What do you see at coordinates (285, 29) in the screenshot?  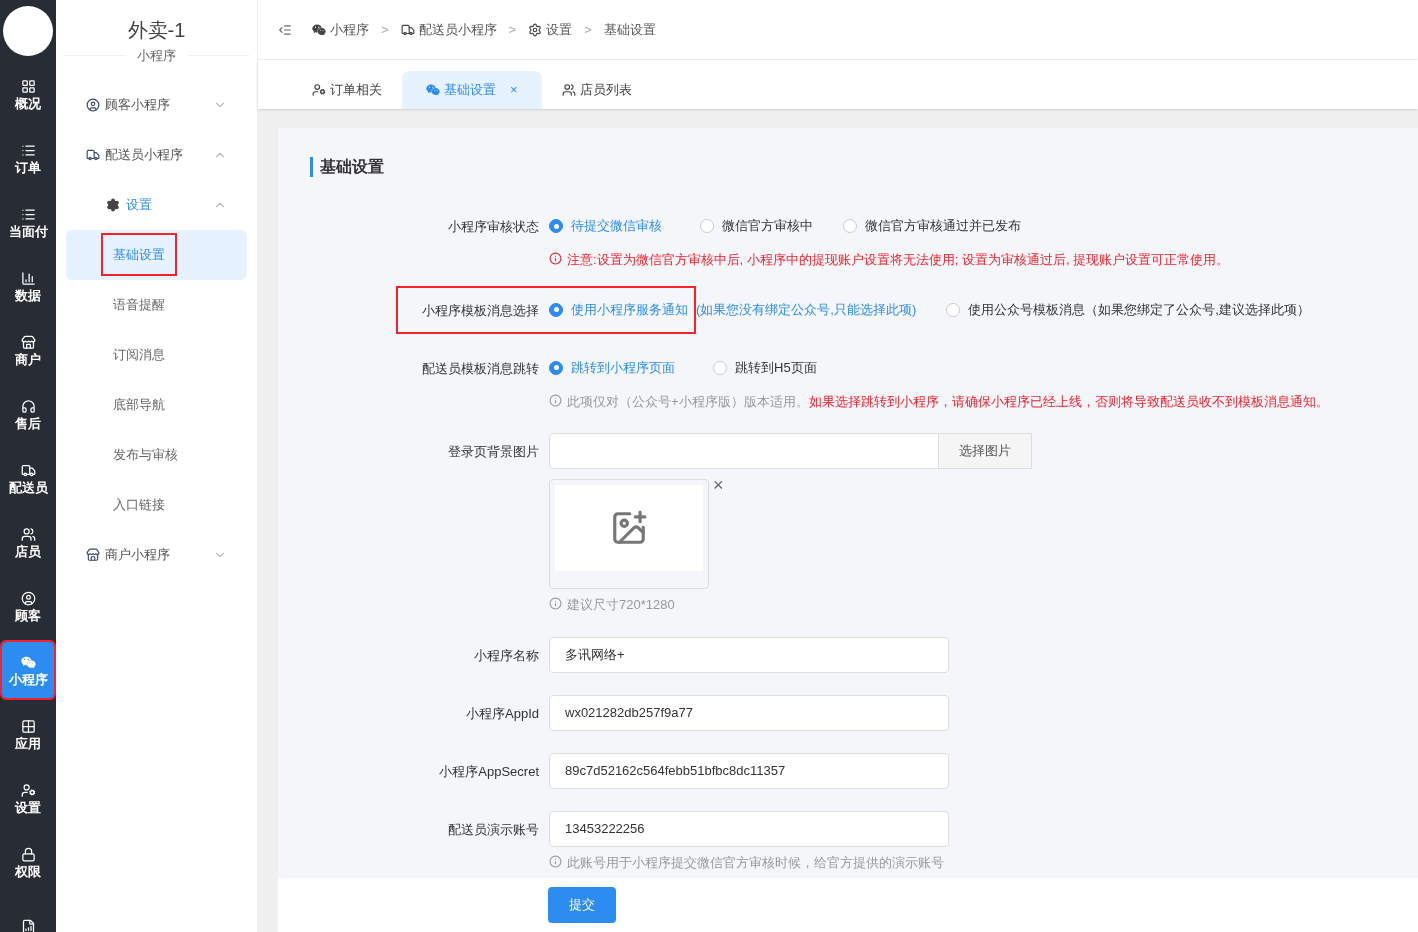 I see `collapse-menu-icon` at bounding box center [285, 29].